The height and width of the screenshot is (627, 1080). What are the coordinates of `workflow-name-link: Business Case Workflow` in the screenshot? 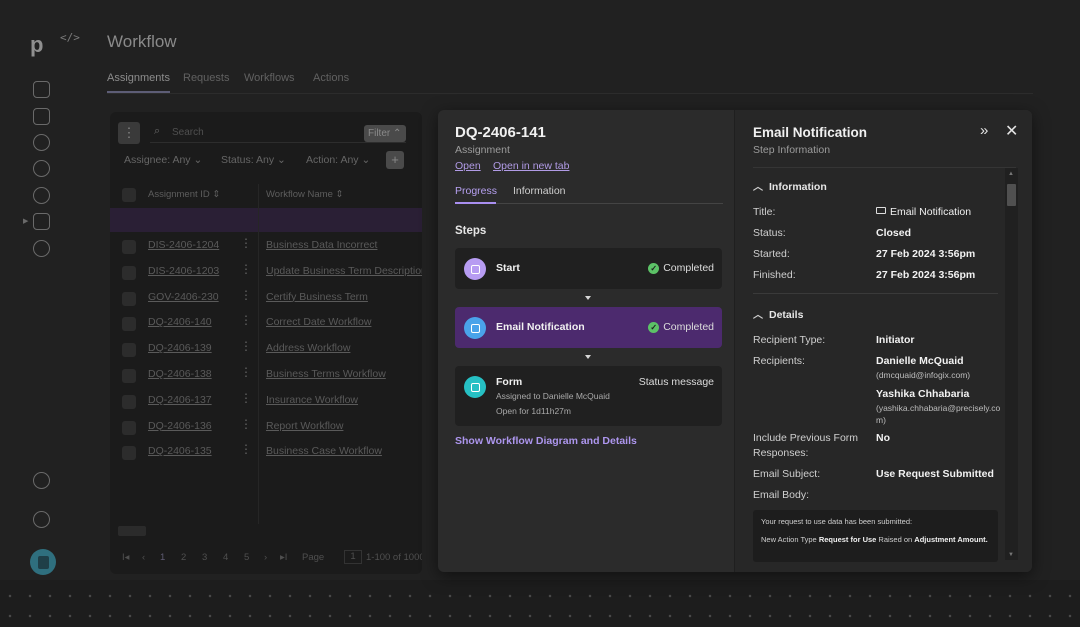 It's located at (324, 451).